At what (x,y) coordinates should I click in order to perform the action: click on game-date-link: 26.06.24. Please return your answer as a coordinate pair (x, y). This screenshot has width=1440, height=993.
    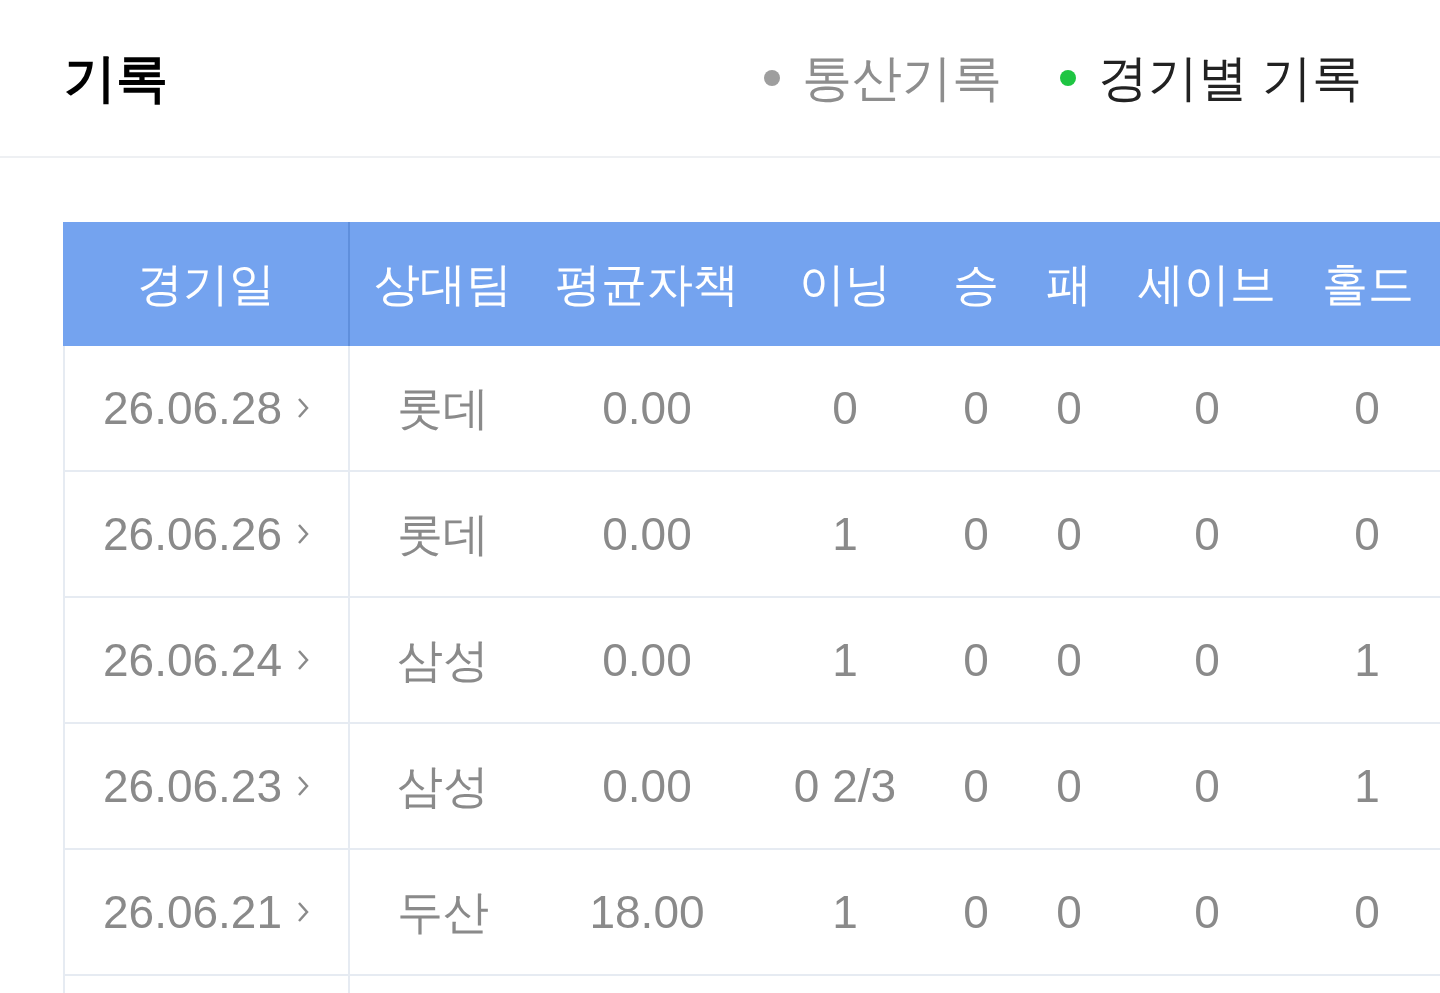
    Looking at the image, I should click on (192, 660).